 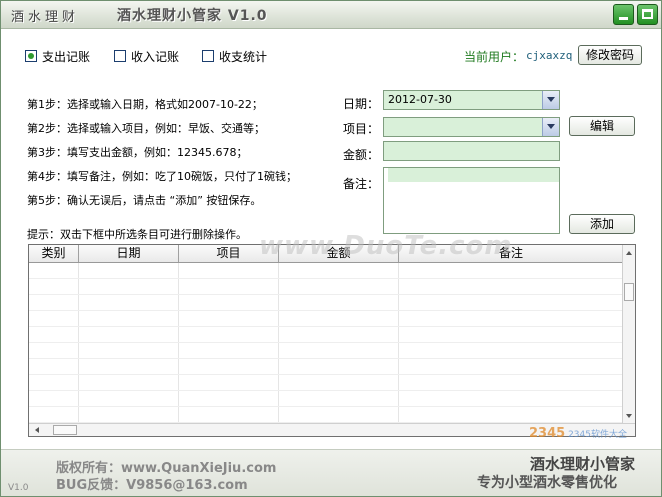 What do you see at coordinates (339, 253) in the screenshot?
I see `column-header-amount: 金额` at bounding box center [339, 253].